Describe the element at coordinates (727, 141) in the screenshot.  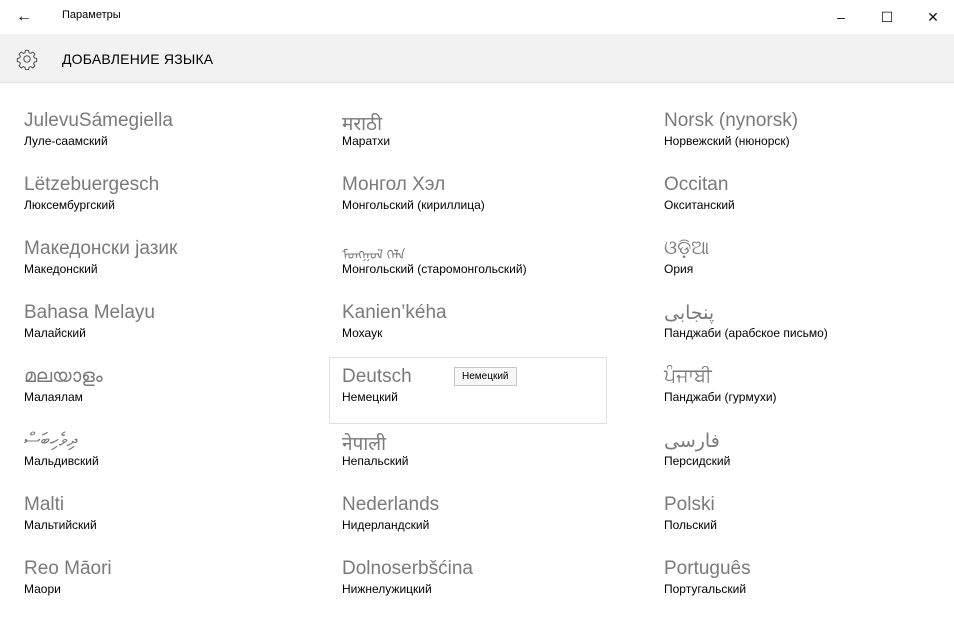
I see `language-russian-name: Норвежский (нюнорск)` at that location.